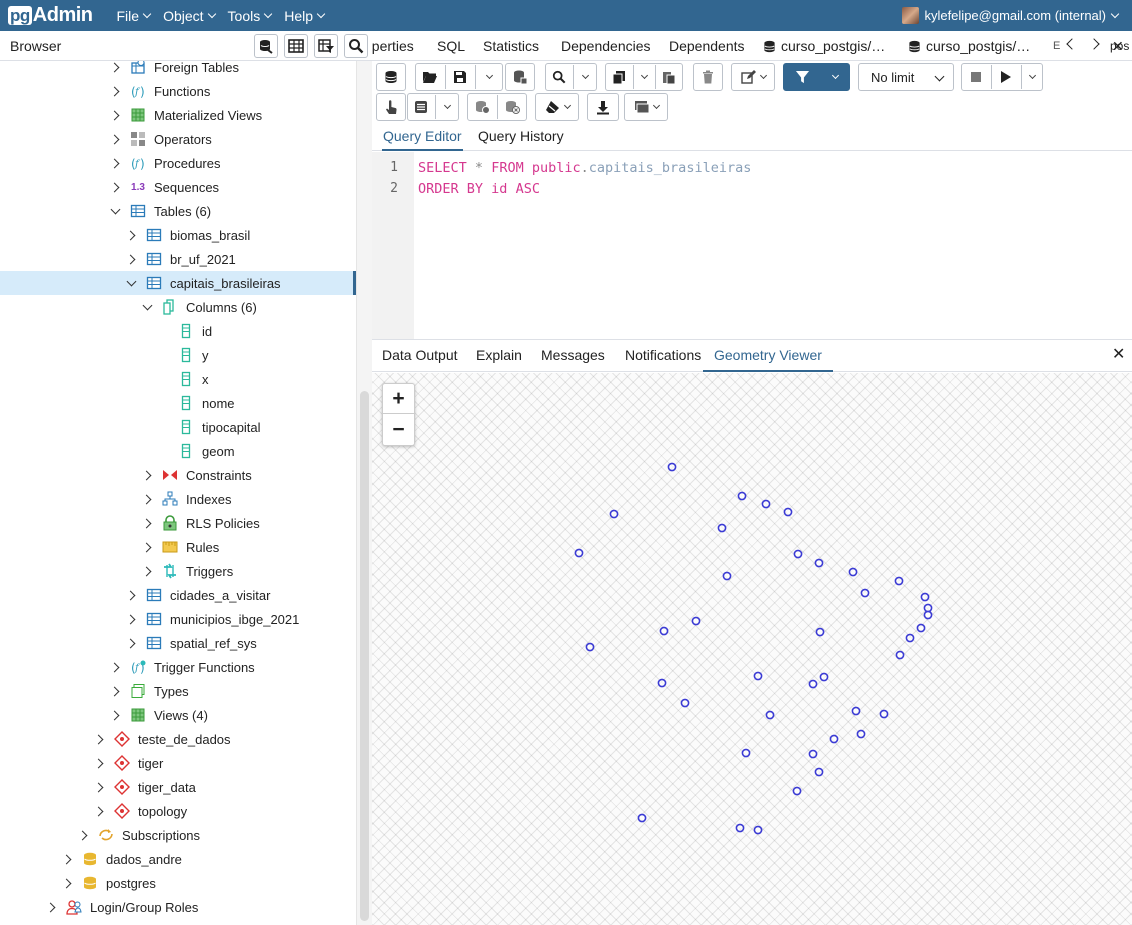  Describe the element at coordinates (1118, 46) in the screenshot. I see `tab-close-icon: ✕` at that location.